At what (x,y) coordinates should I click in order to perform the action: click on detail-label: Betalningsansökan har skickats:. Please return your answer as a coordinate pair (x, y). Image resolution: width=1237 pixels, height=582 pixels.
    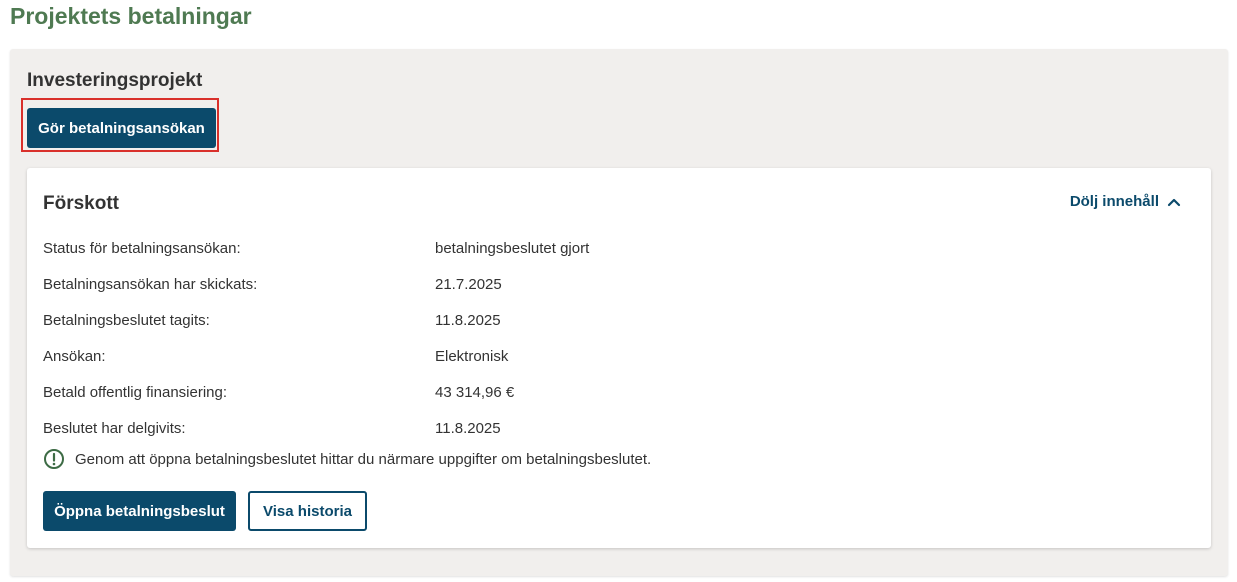
    Looking at the image, I should click on (150, 284).